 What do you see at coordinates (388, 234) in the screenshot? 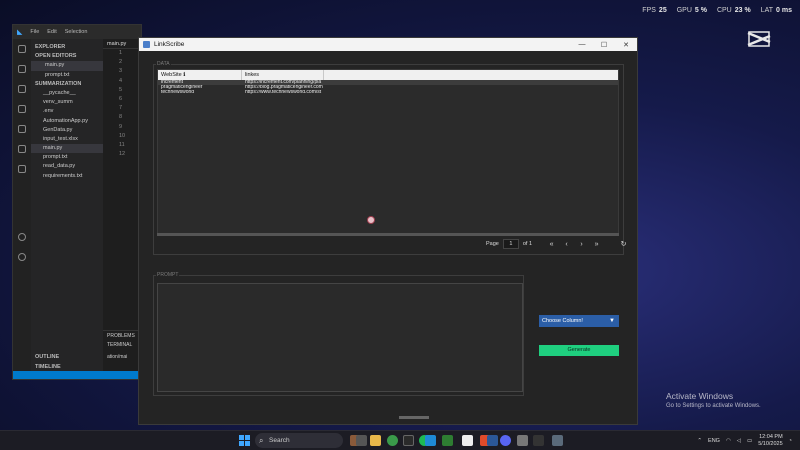
I see `table-horizontal-scrollbar` at bounding box center [388, 234].